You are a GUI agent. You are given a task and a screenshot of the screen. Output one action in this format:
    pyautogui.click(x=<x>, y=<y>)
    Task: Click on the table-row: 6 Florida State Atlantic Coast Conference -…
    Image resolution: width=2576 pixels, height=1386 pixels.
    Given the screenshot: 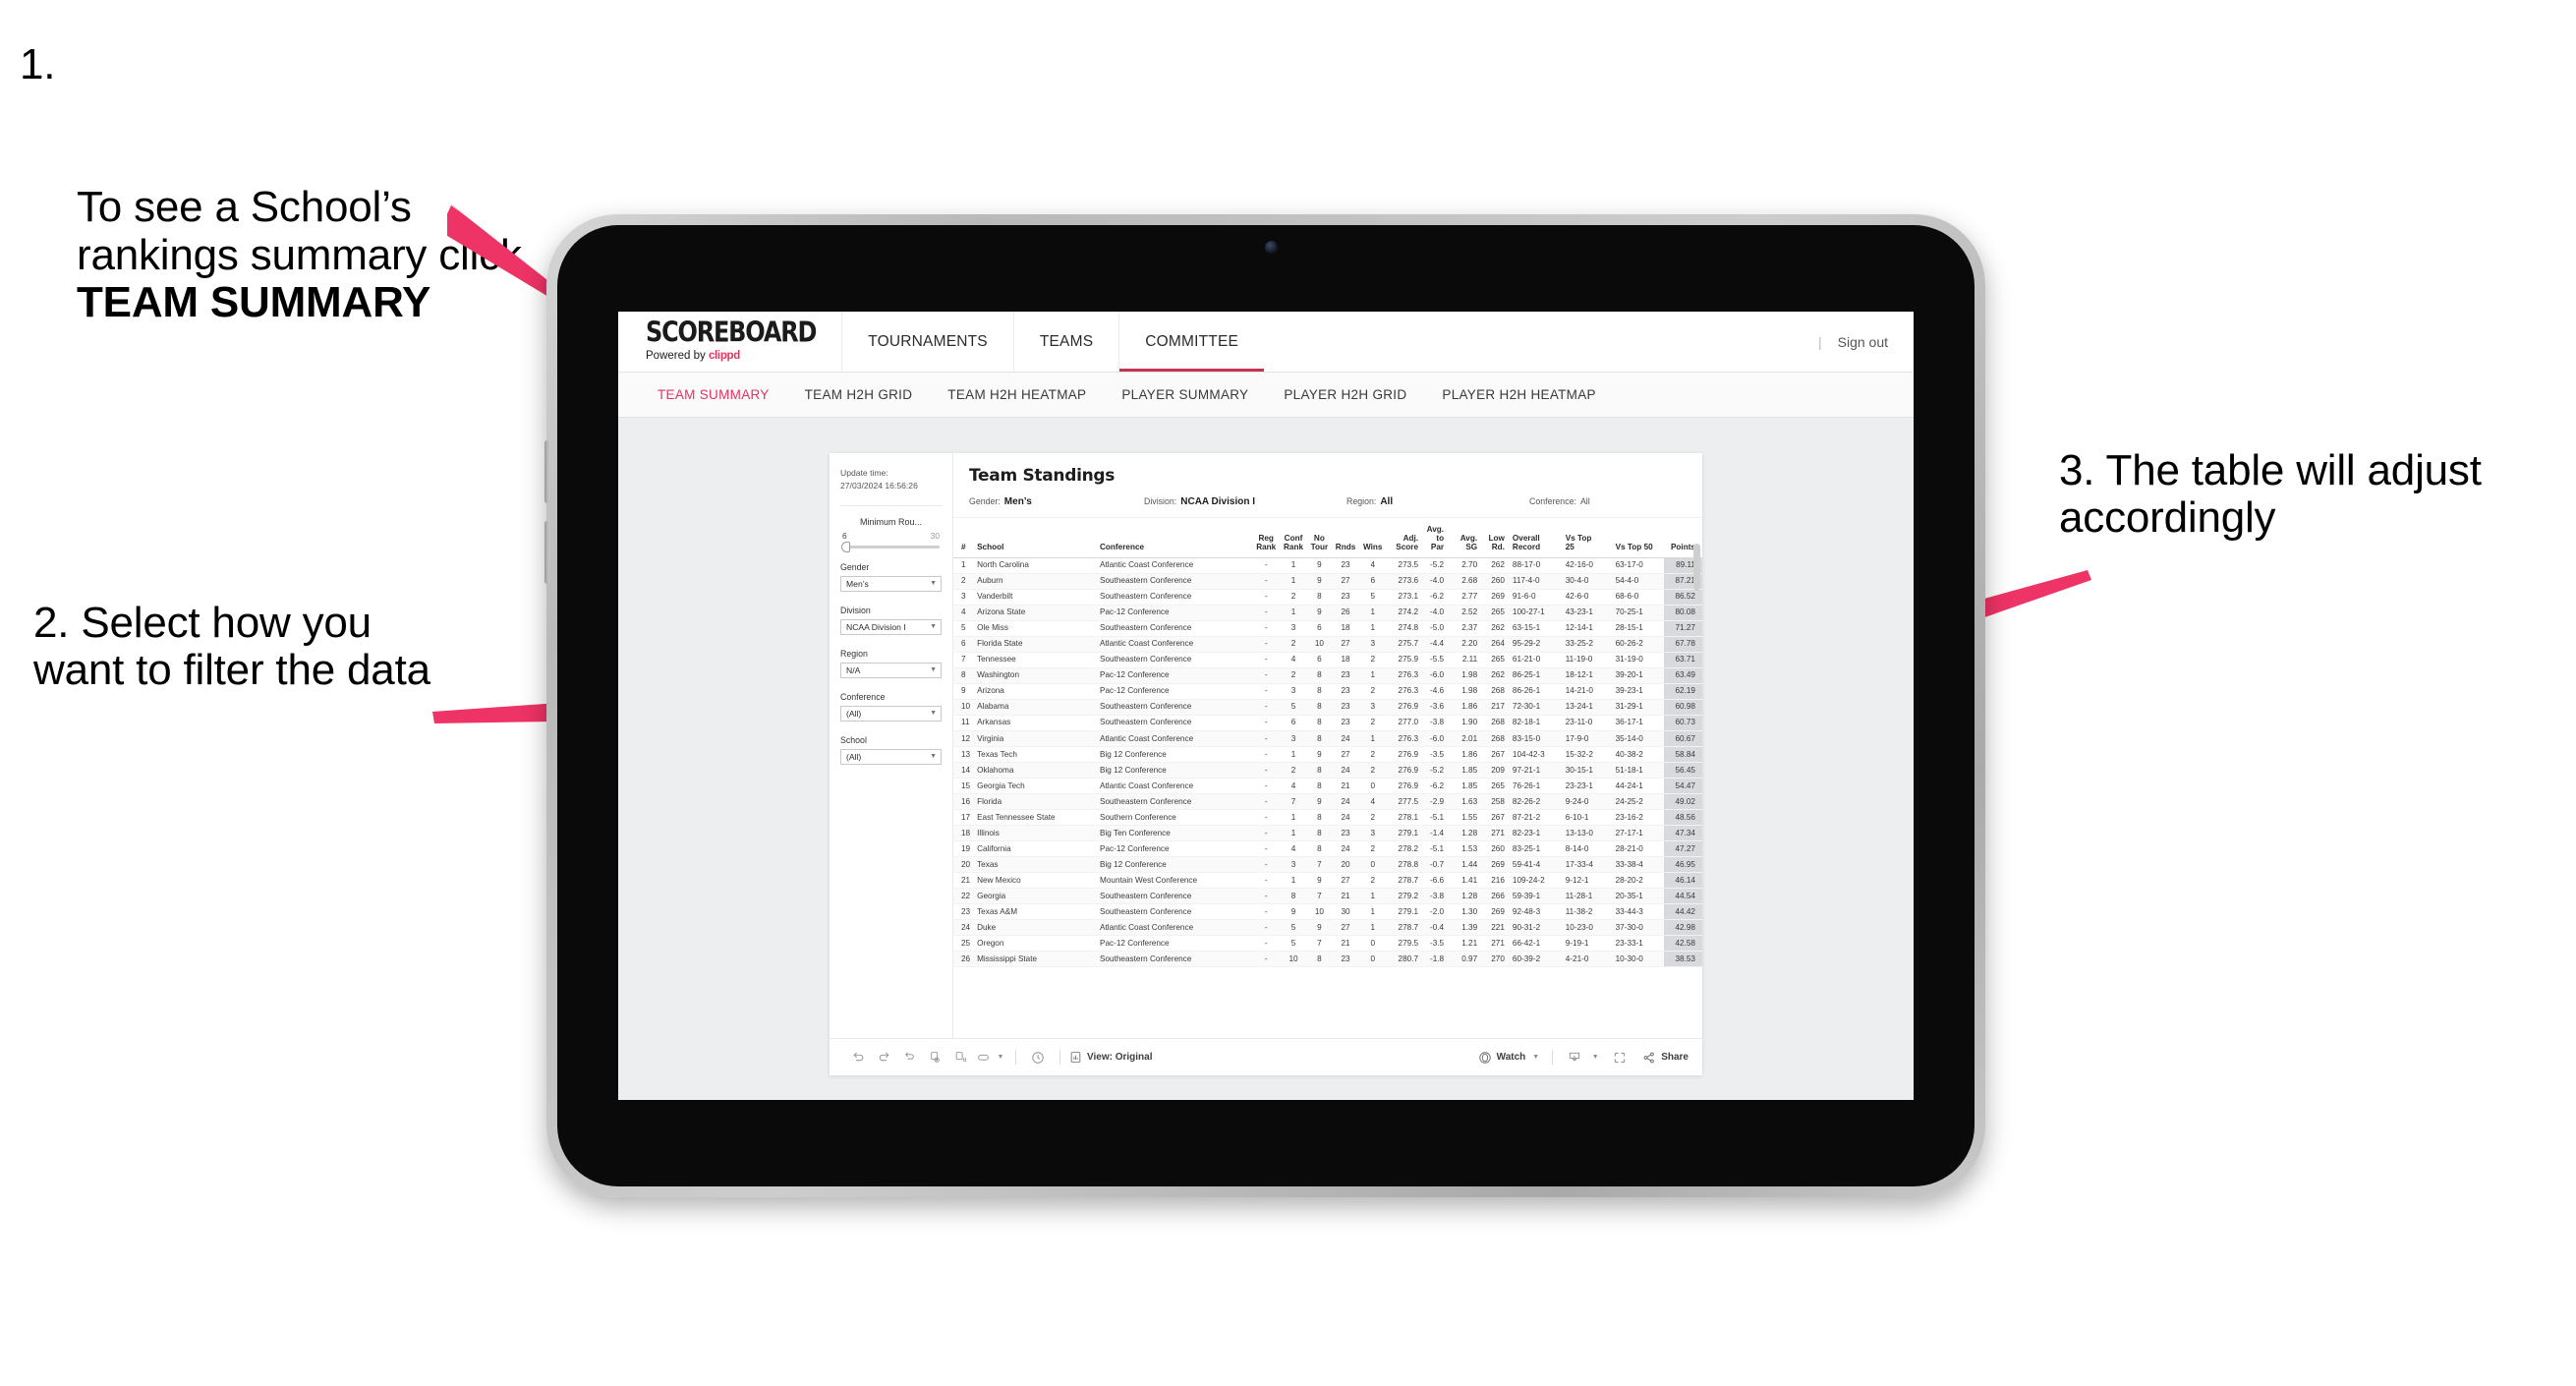 What is the action you would take?
    pyautogui.click(x=1328, y=645)
    